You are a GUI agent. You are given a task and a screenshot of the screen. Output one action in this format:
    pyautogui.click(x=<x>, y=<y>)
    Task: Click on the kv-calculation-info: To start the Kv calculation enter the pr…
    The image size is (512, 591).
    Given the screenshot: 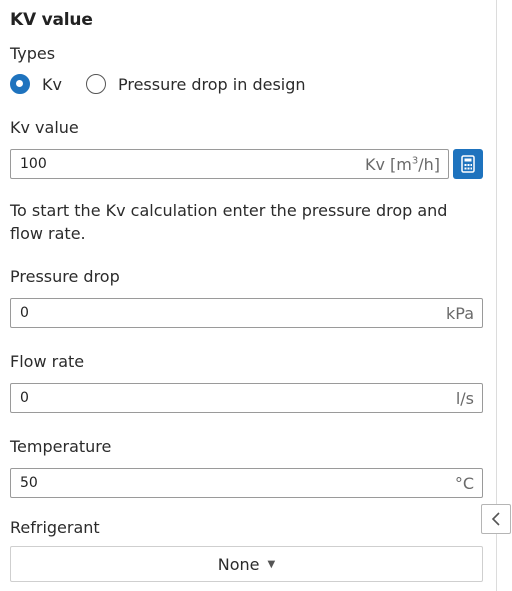 What is the action you would take?
    pyautogui.click(x=229, y=222)
    